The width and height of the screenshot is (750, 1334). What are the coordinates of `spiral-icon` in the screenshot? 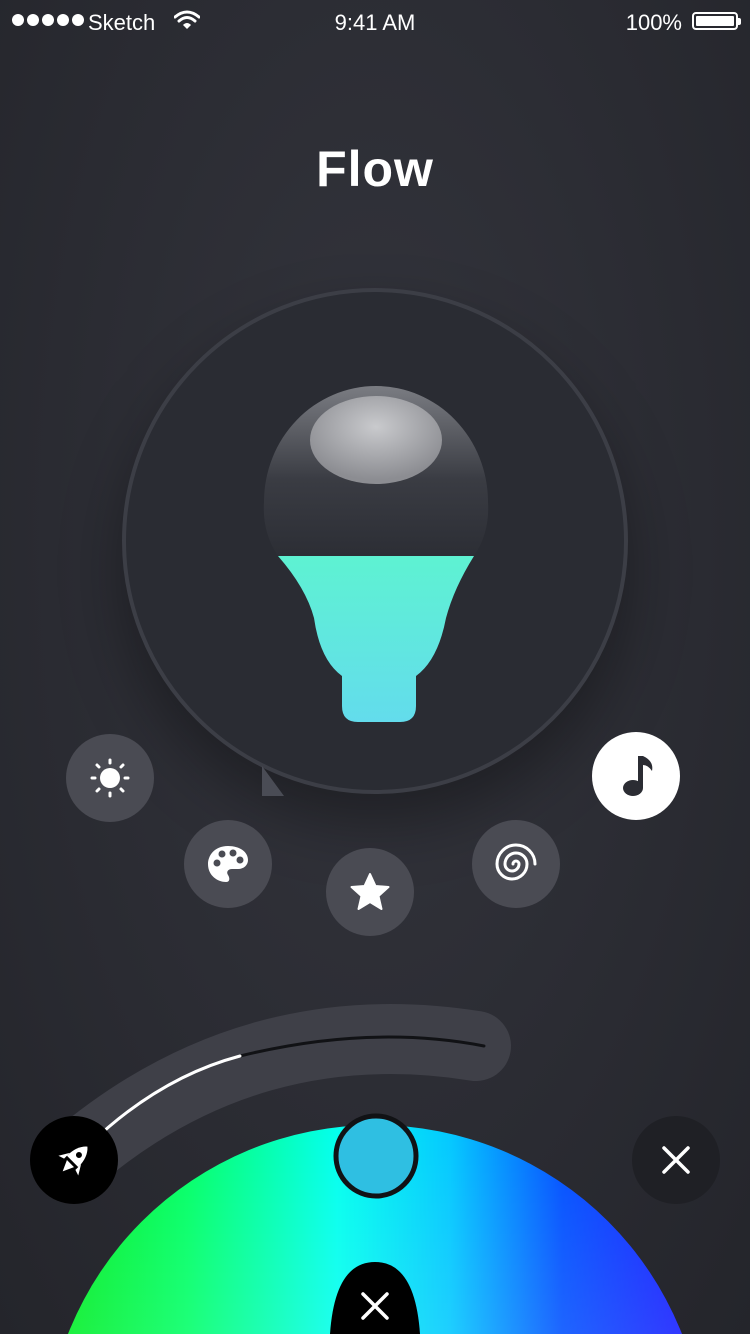 It's located at (516, 862).